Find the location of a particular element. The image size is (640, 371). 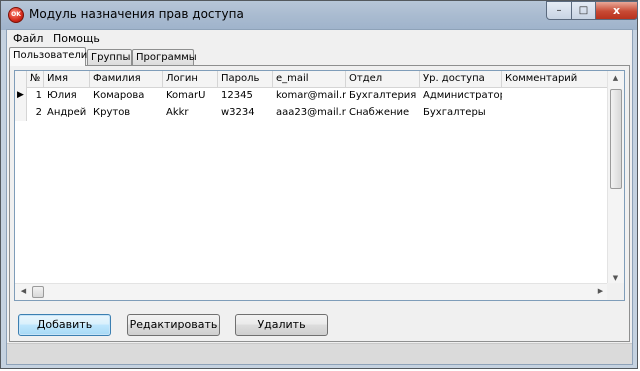

column-header-login: Логин is located at coordinates (190, 79).